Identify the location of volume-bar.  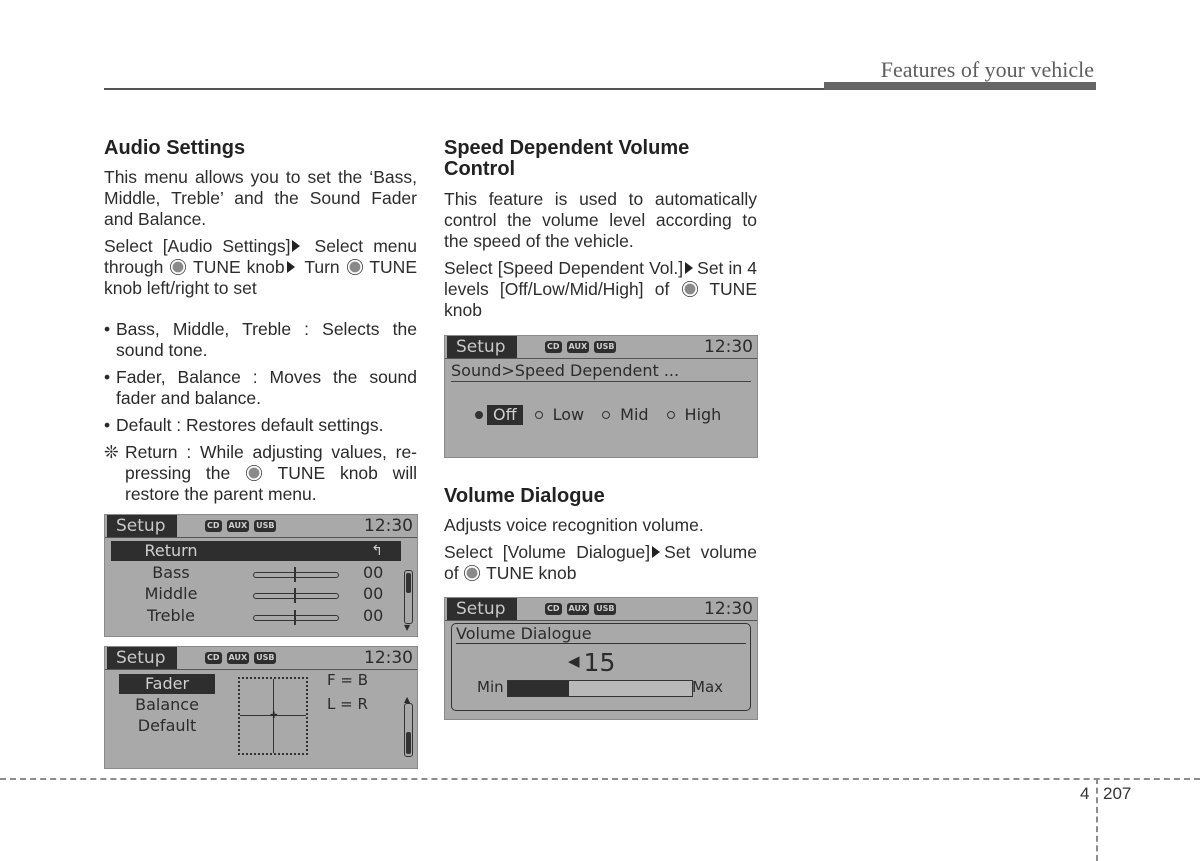
(600, 688).